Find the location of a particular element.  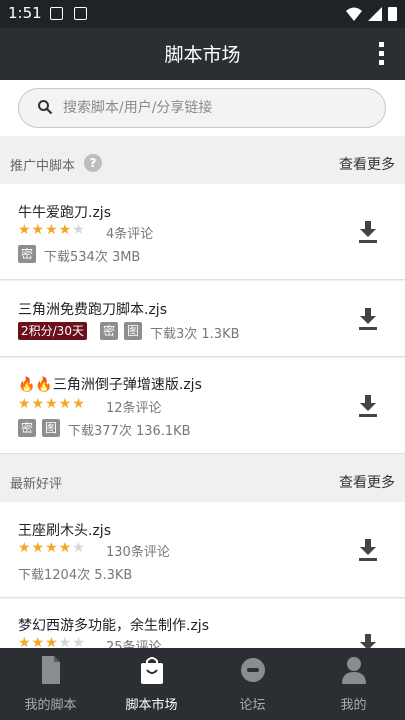

user-icon is located at coordinates (354, 670).